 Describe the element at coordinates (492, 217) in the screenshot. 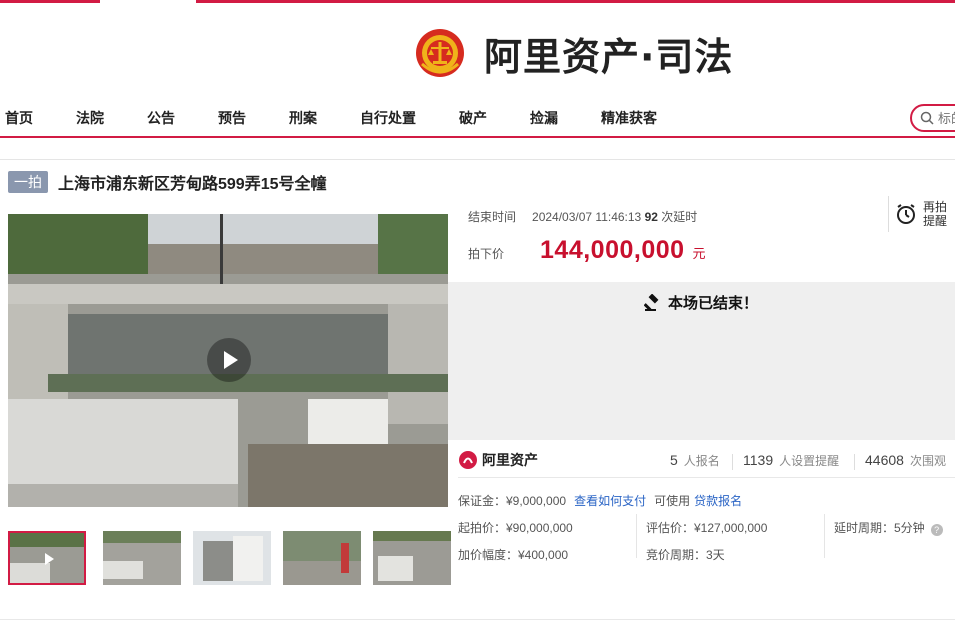

I see `end-time-label: 结束时间` at that location.